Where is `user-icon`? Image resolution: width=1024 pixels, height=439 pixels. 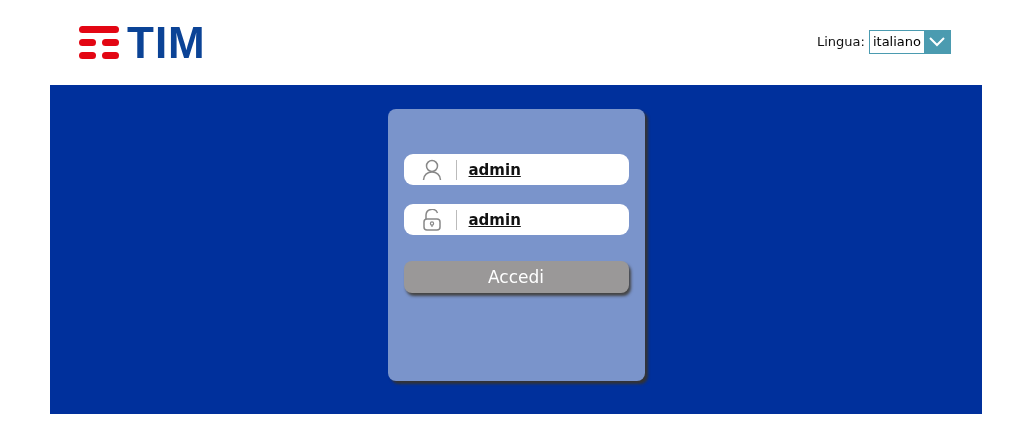
user-icon is located at coordinates (431, 169).